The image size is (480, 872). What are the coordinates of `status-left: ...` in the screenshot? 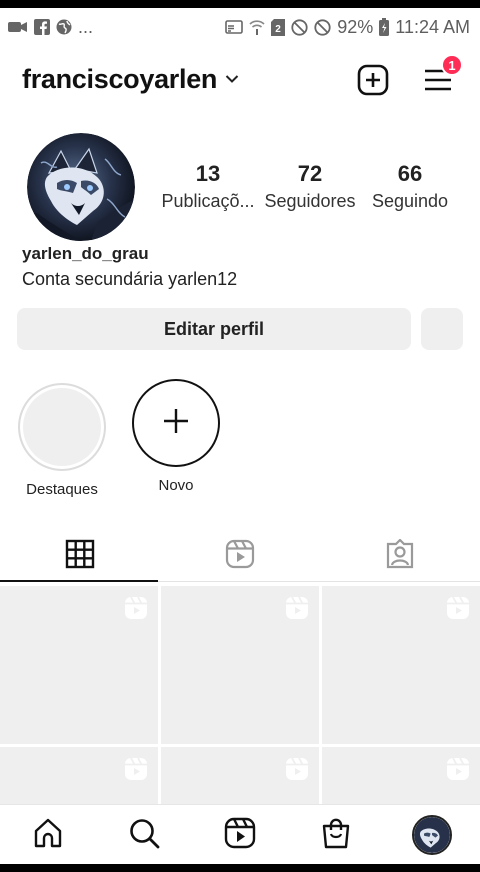 It's located at (50, 27).